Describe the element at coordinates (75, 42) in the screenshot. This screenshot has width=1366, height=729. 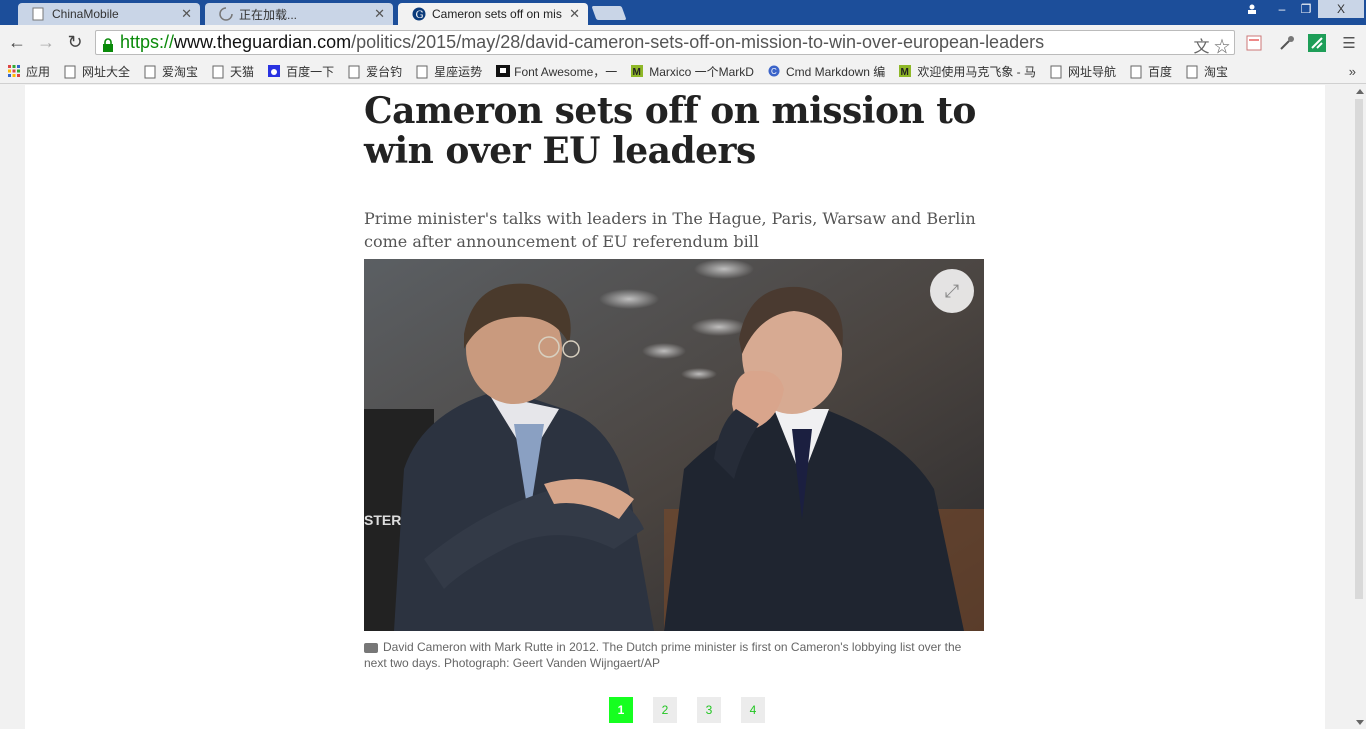
I see `reload-icon: ↻` at that location.